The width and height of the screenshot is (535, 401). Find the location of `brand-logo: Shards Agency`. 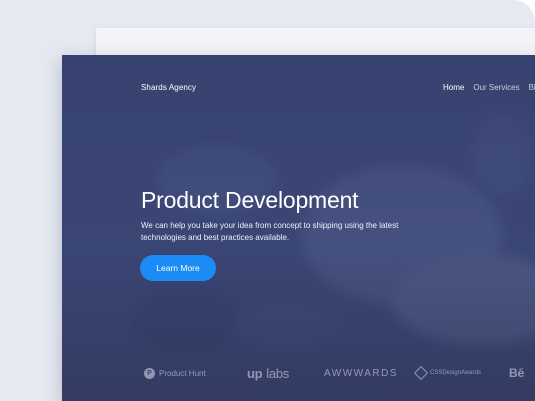

brand-logo: Shards Agency is located at coordinates (168, 87).